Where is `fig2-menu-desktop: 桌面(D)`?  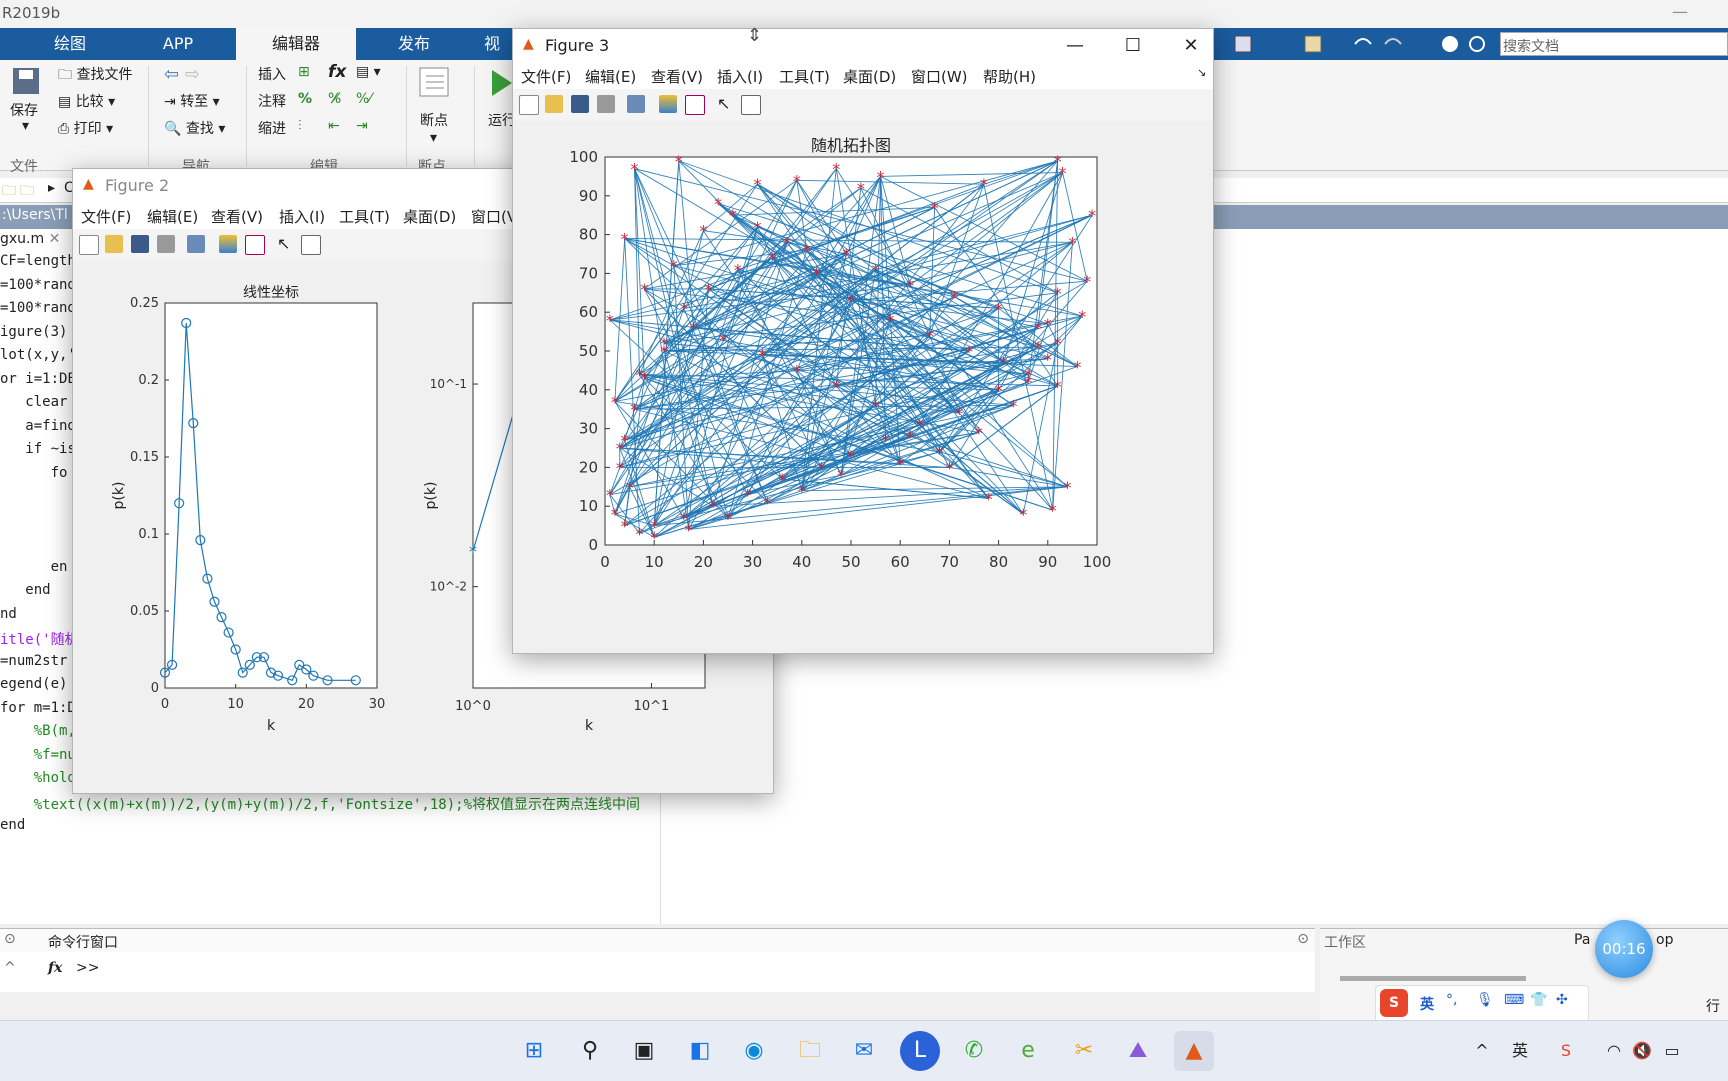
fig2-menu-desktop: 桌面(D) is located at coordinates (429, 216).